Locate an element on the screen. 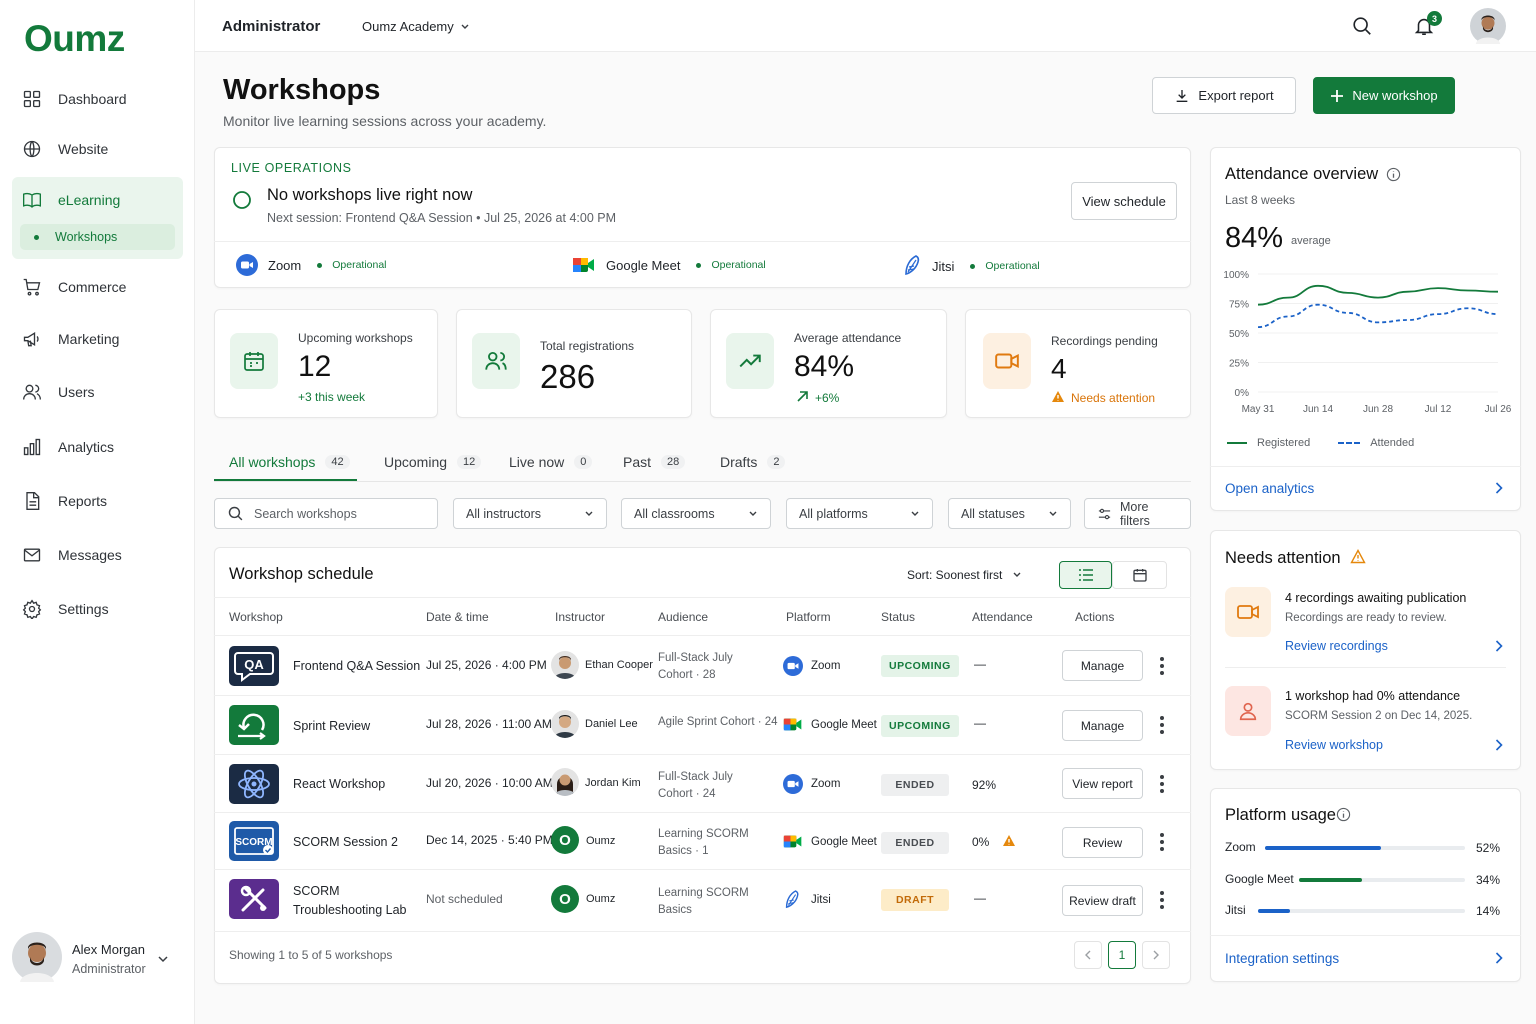 This screenshot has width=1536, height=1024. workshop-name: SCORM Session 2 is located at coordinates (345, 842).